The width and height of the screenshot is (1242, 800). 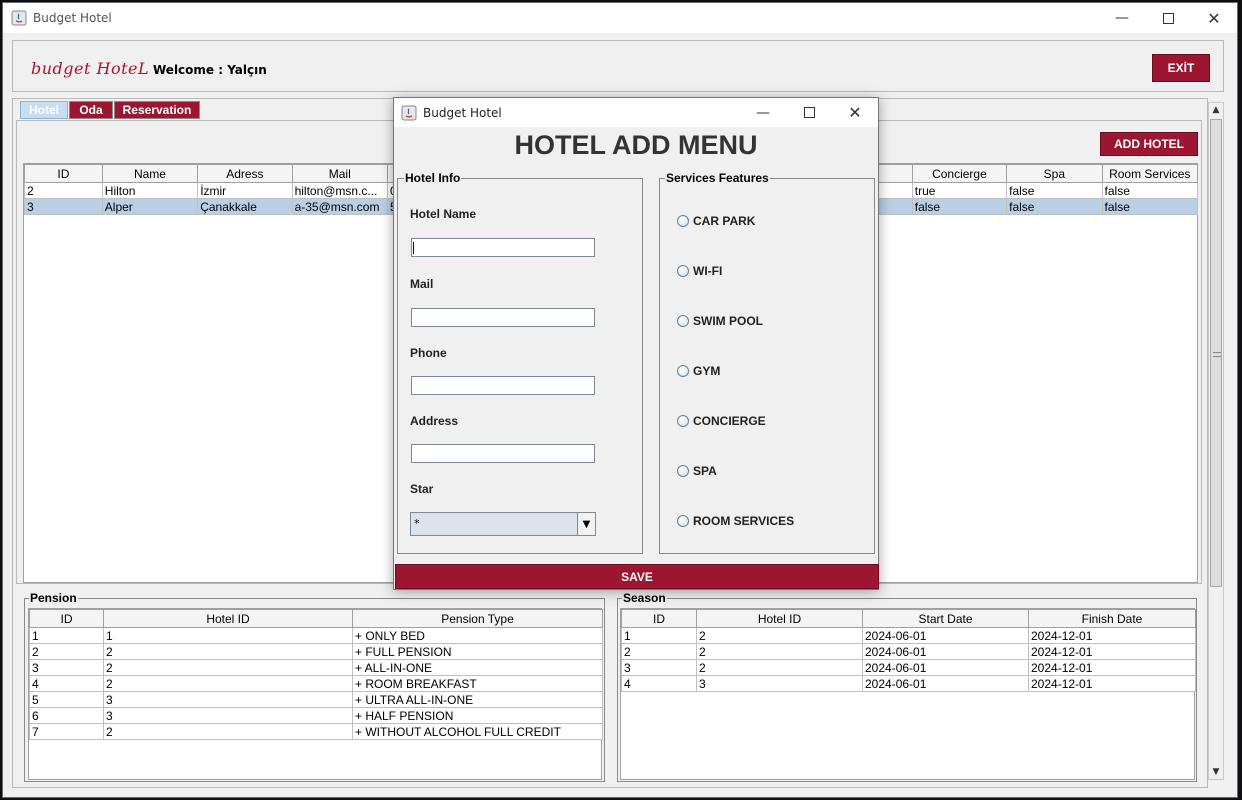 I want to click on service-label: SPA, so click(x=705, y=471).